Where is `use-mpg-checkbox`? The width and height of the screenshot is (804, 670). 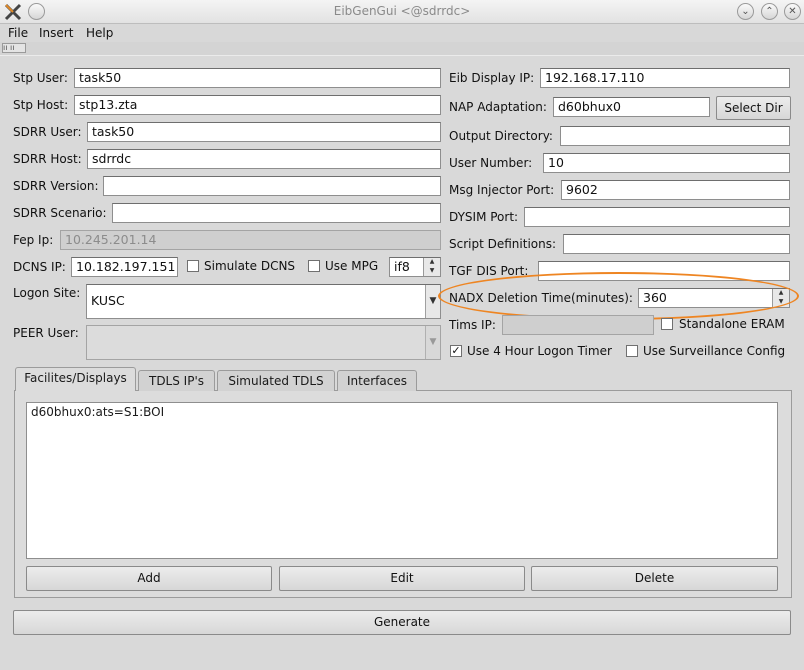 use-mpg-checkbox is located at coordinates (314, 266).